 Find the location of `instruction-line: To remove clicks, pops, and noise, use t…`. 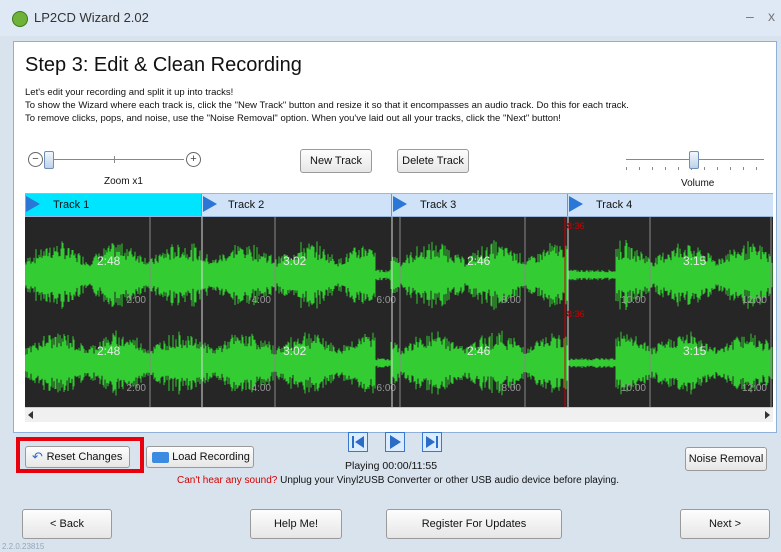

instruction-line: To remove clicks, pops, and noise, use t… is located at coordinates (293, 118).